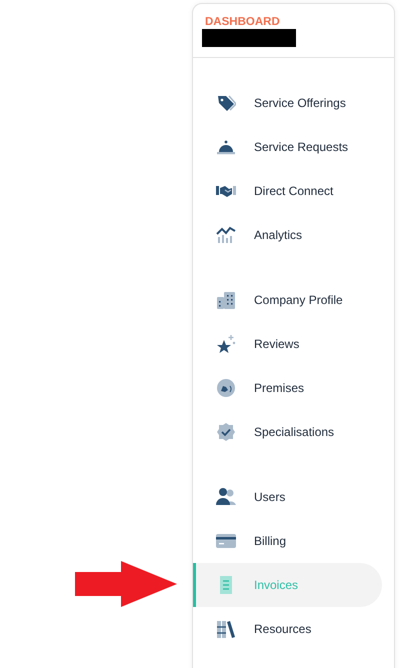 This screenshot has height=668, width=407. I want to click on menu-item: Direct Connect, so click(287, 191).